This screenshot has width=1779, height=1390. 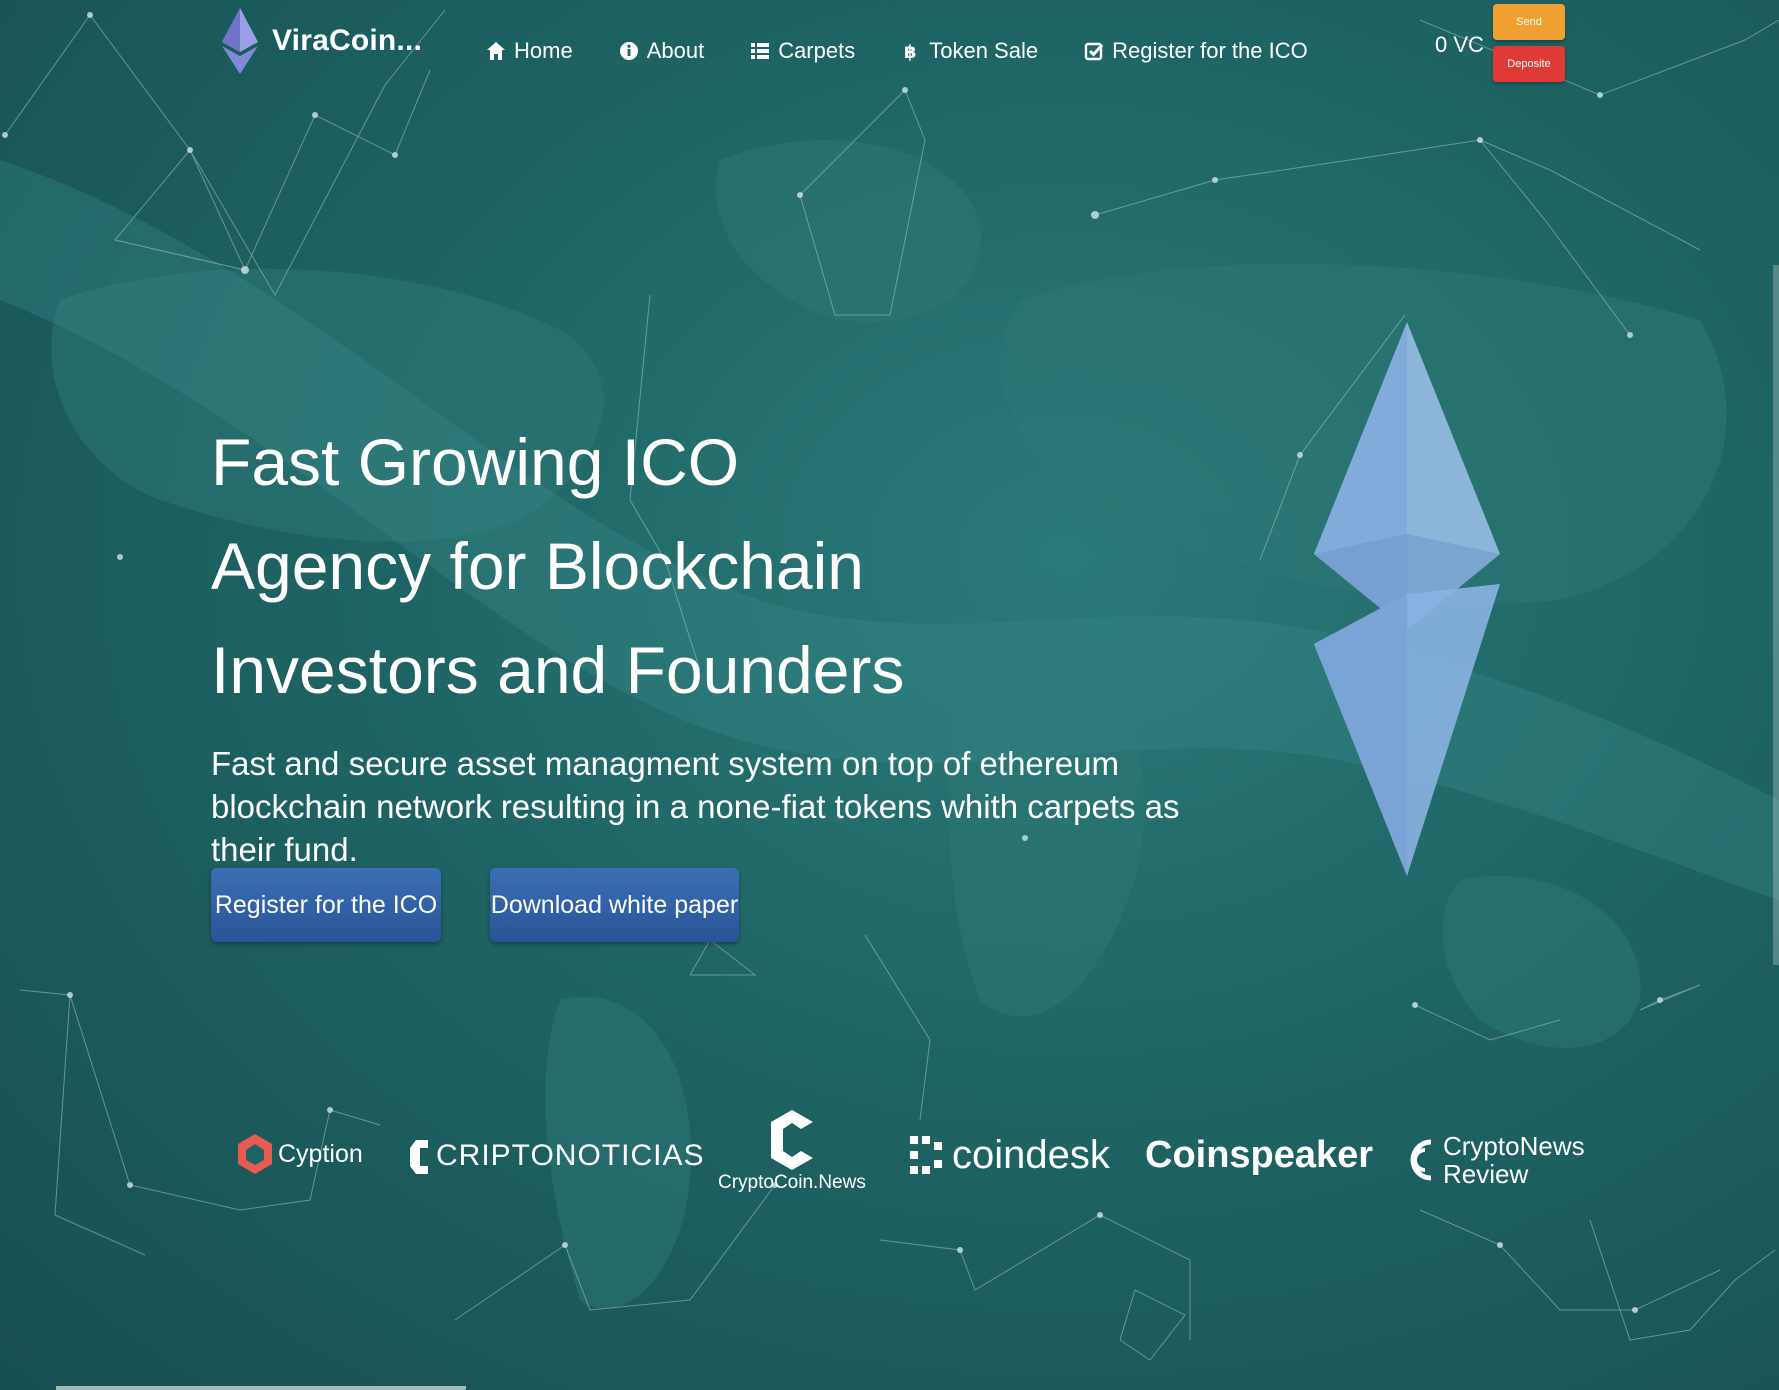 I want to click on partner-name: Coinspeaker, so click(x=1259, y=1155).